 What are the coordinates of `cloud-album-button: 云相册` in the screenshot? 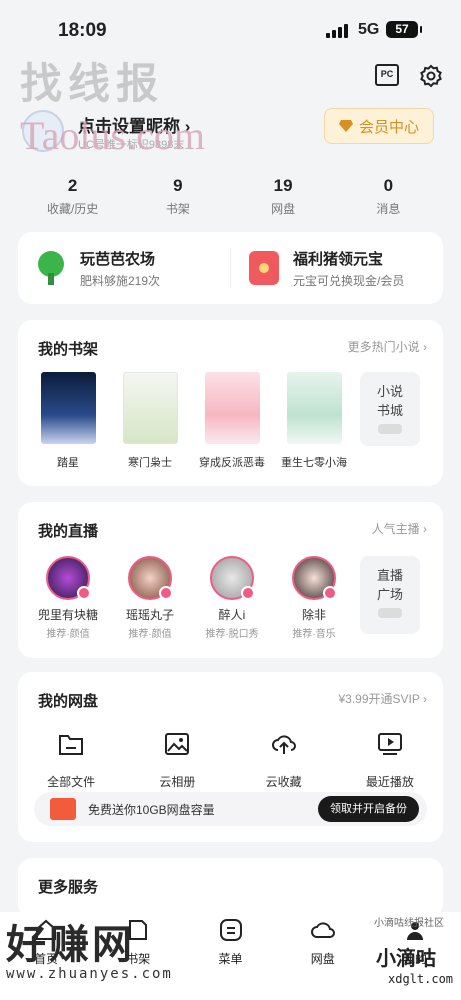 It's located at (177, 761).